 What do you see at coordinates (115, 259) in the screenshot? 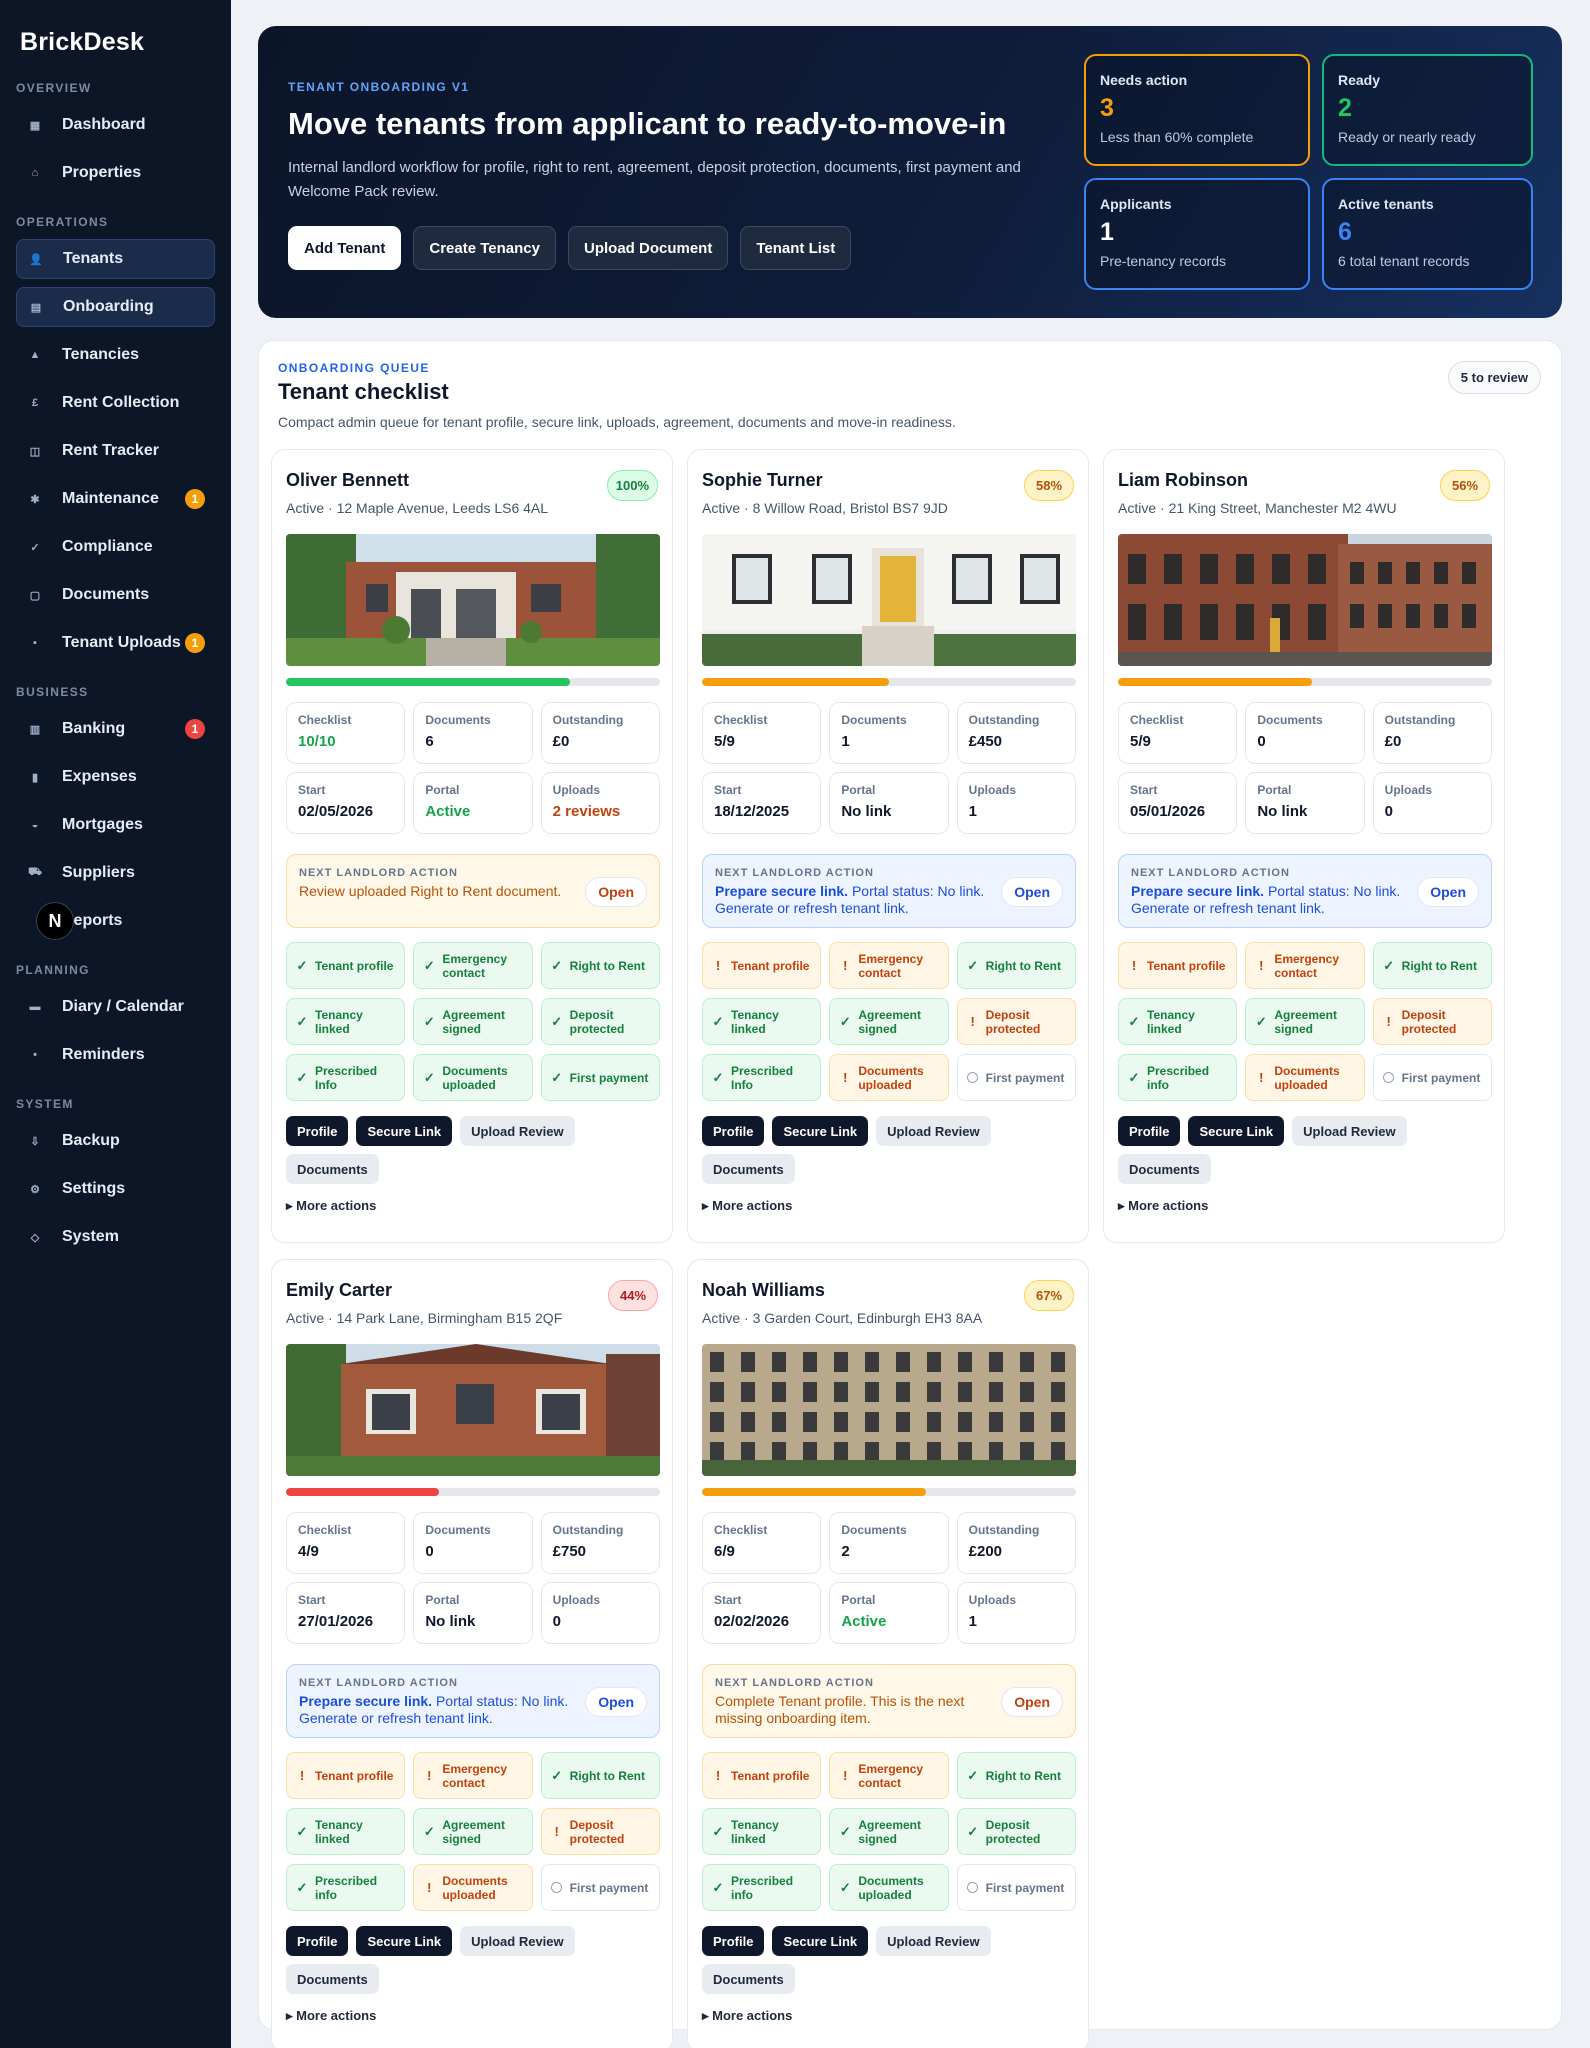
I see `sidebar-item-tenants: 👤 Tenants` at bounding box center [115, 259].